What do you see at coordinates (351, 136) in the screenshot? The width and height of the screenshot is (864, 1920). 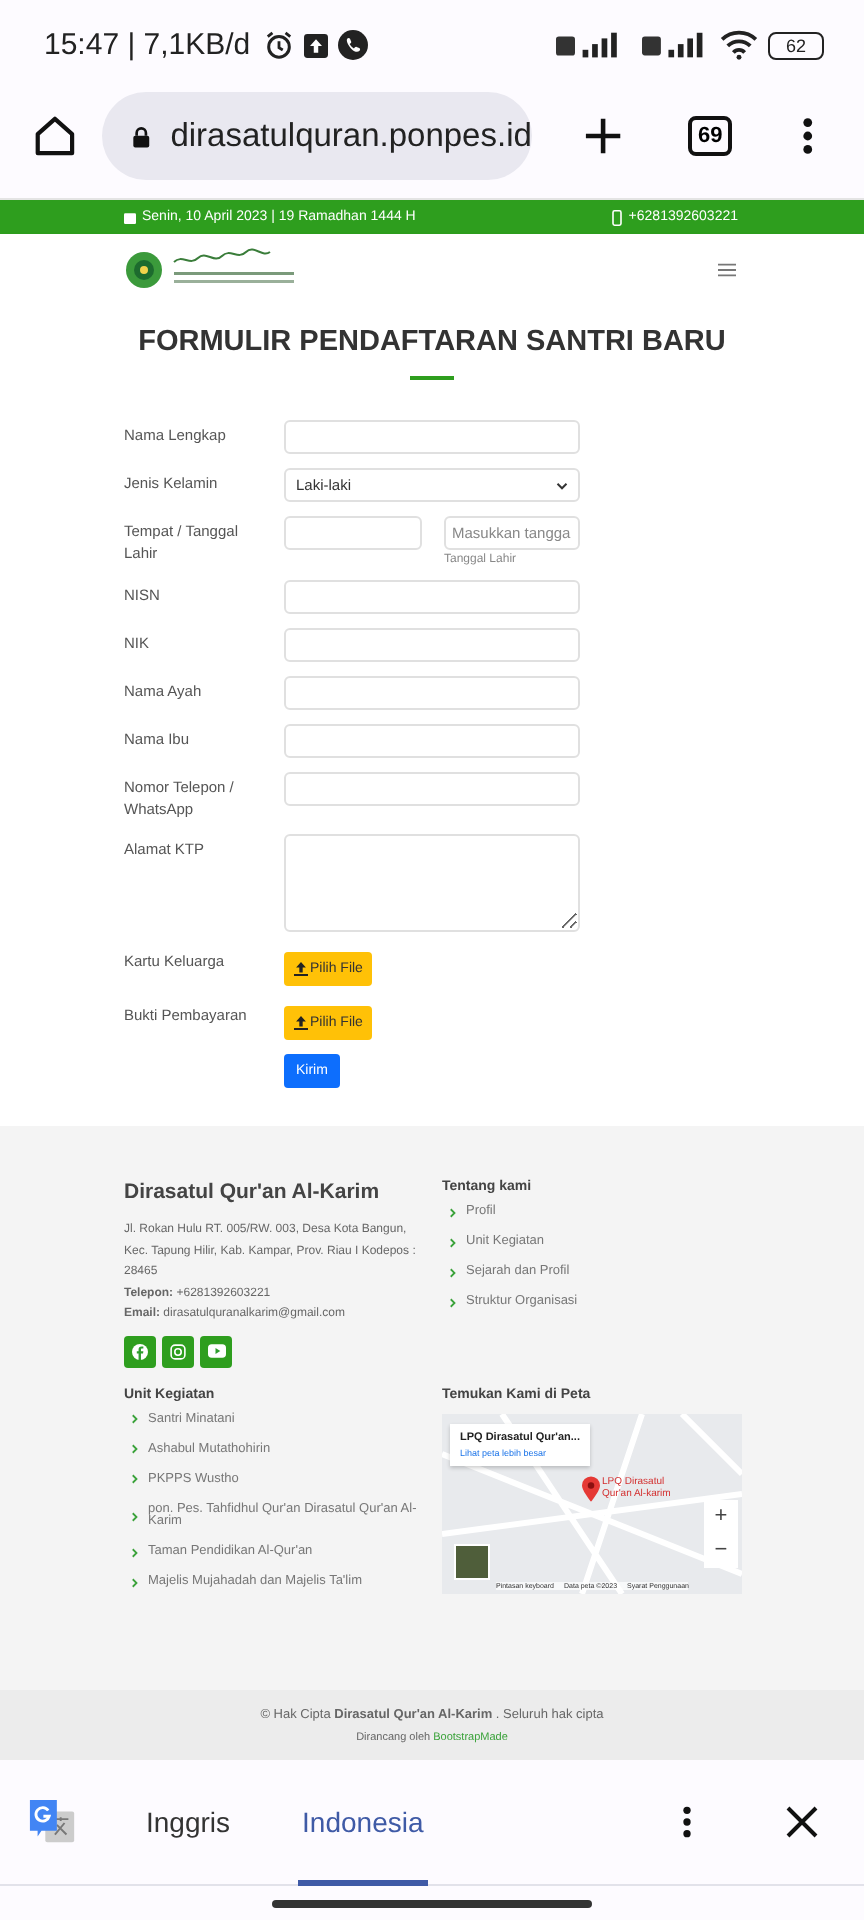 I see `url-text: dirasatulquran.ponpes.id` at bounding box center [351, 136].